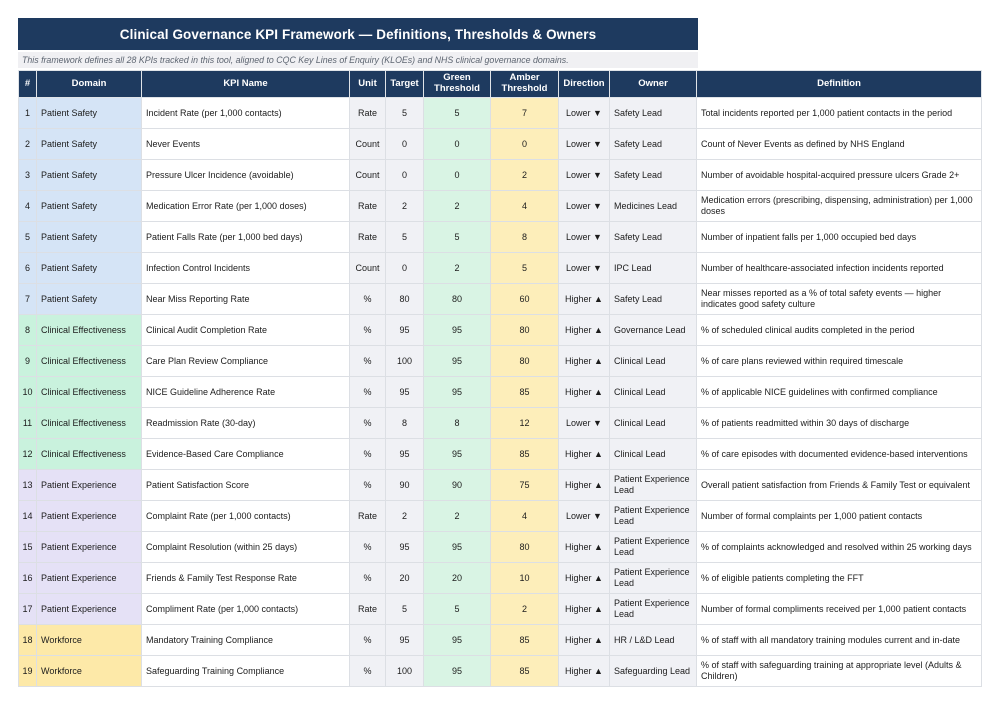 This screenshot has height=711, width=1005. Describe the element at coordinates (245, 175) in the screenshot. I see `cell-kpi: Pressure Ulcer Incidence (avoidable)` at that location.